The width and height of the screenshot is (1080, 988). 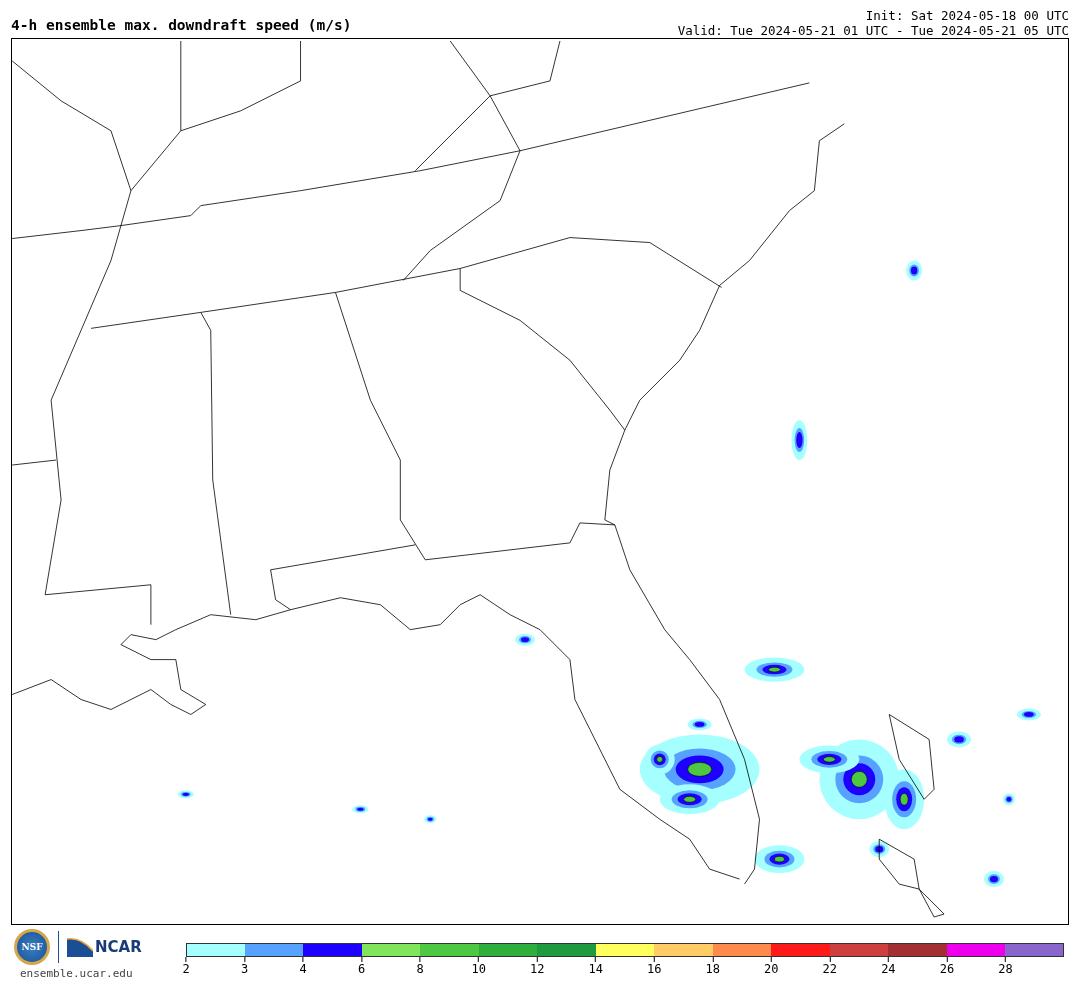 What do you see at coordinates (32, 947) in the screenshot?
I see `seal-logo: NSF` at bounding box center [32, 947].